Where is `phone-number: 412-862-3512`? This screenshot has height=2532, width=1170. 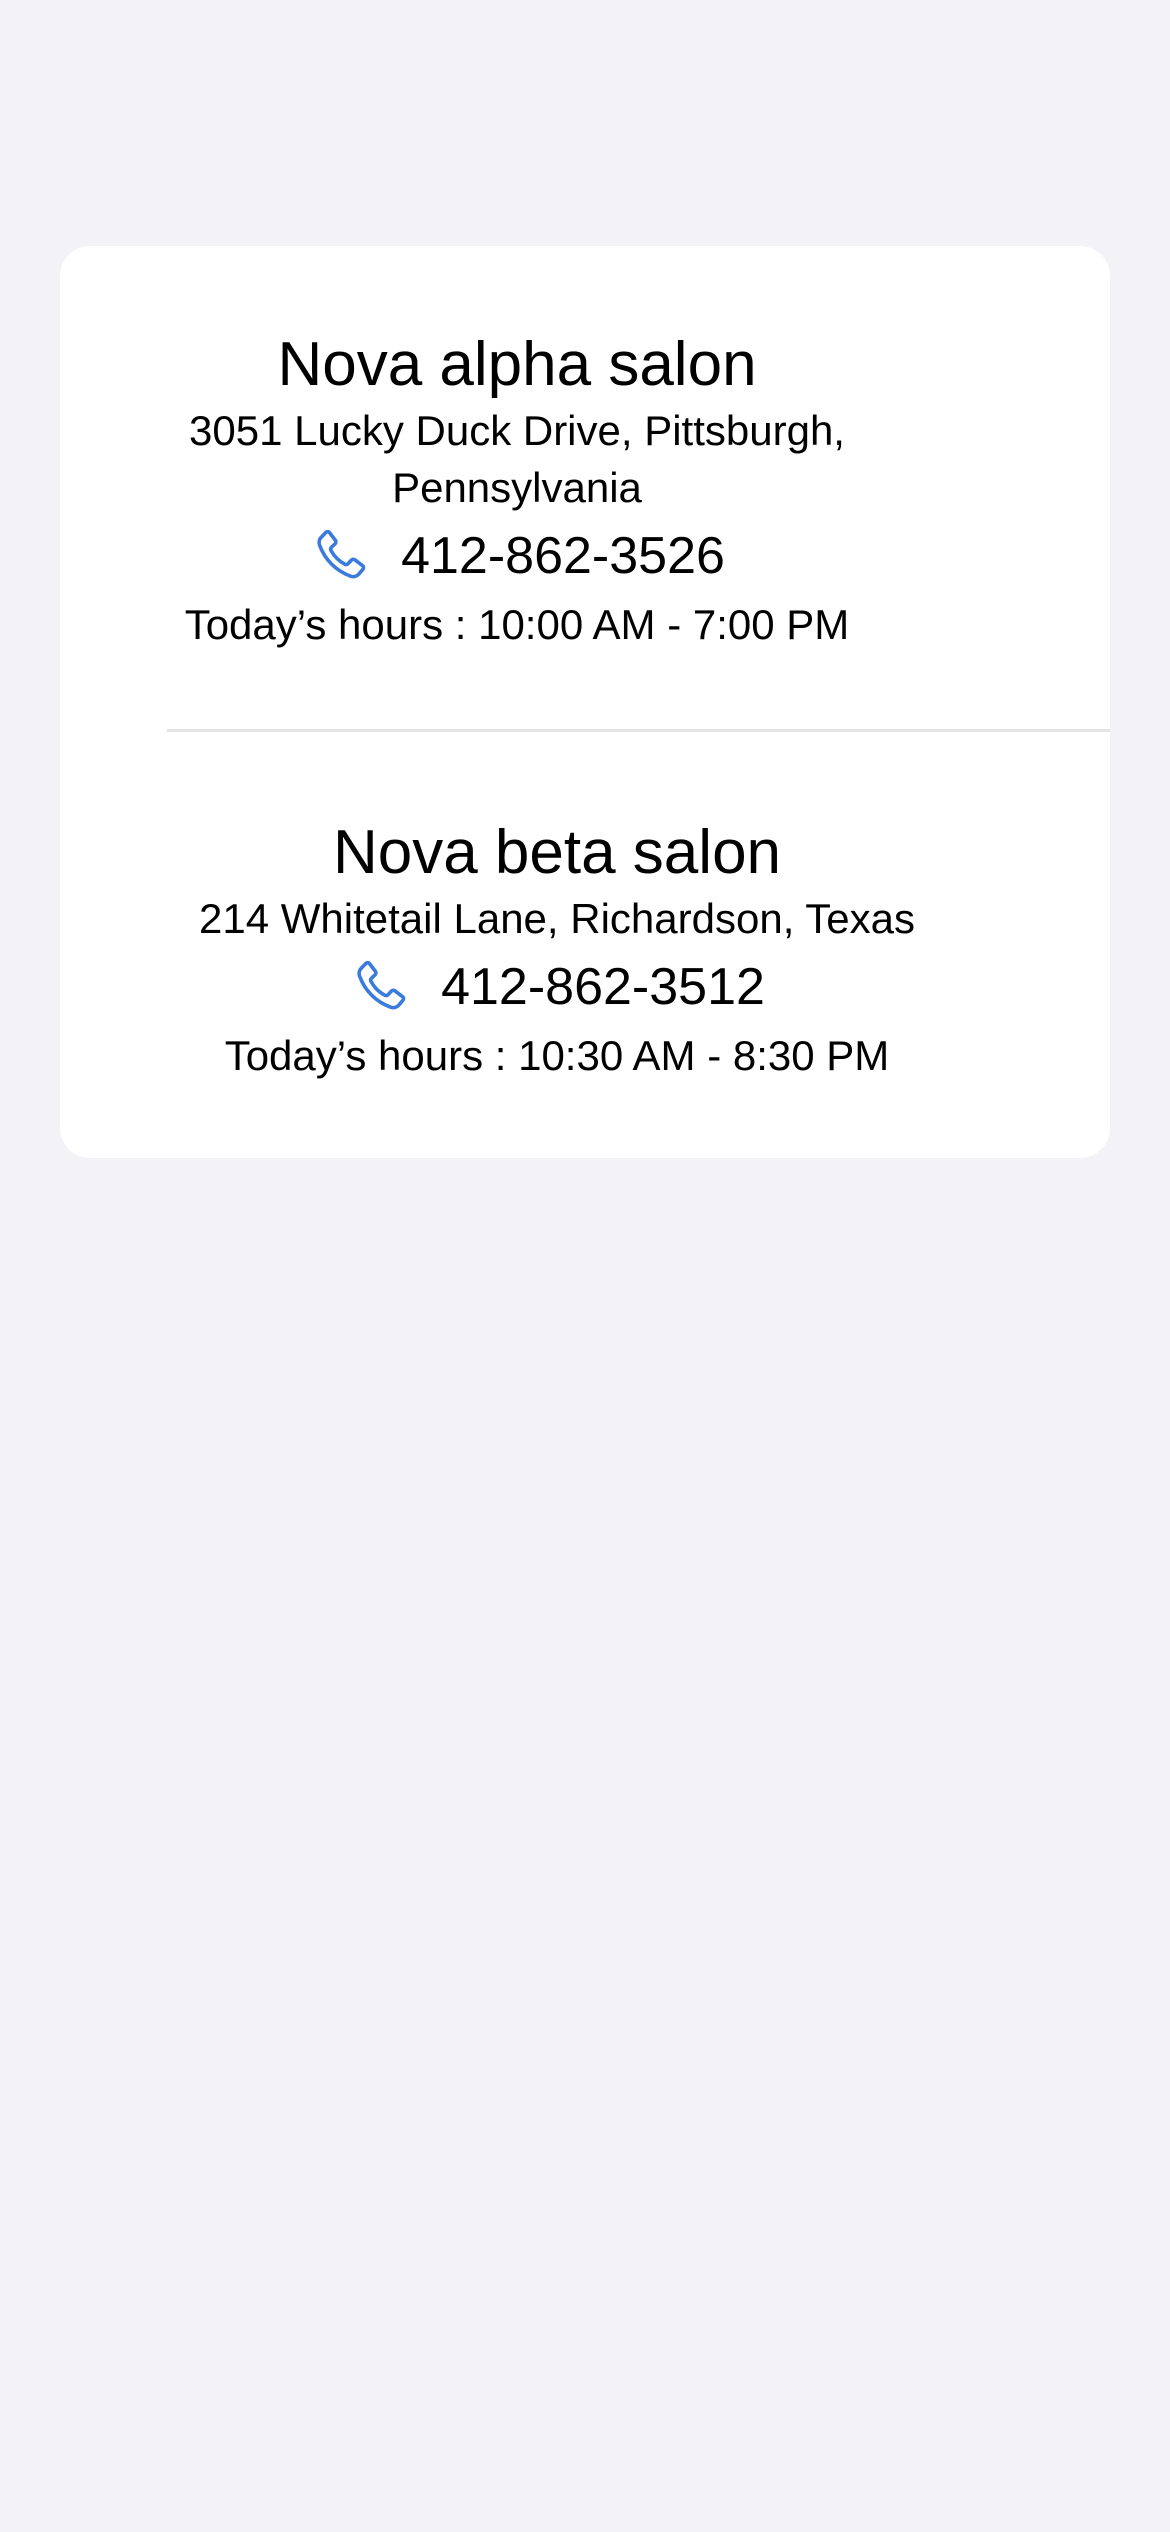
phone-number: 412-862-3512 is located at coordinates (603, 987).